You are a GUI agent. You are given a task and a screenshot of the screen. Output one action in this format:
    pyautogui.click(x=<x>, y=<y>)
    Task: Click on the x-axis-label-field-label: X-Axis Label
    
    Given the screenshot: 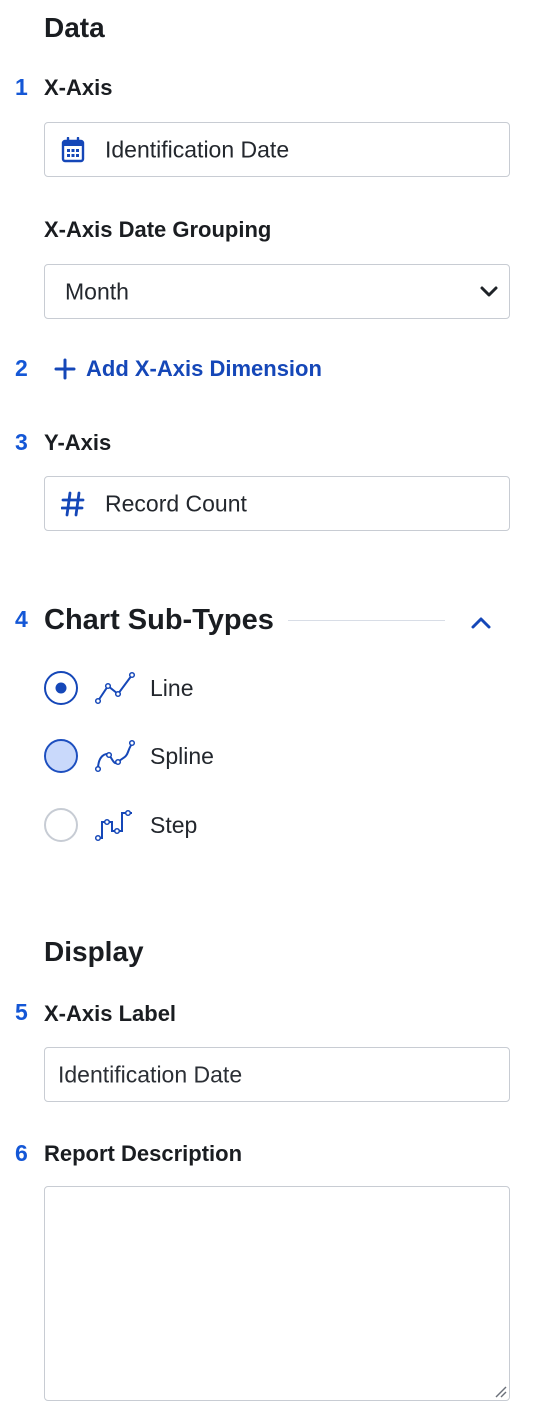 What is the action you would take?
    pyautogui.click(x=110, y=1013)
    